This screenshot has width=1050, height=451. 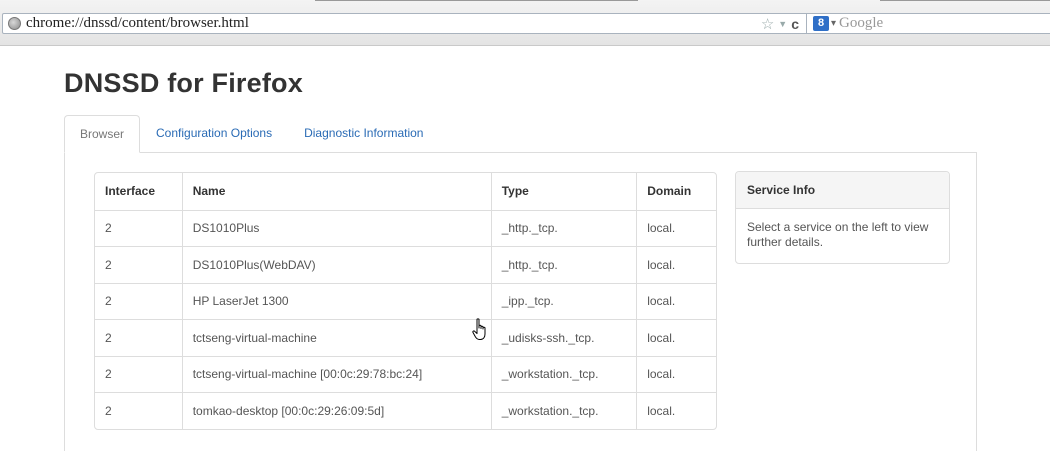 I want to click on column-header-type: Type, so click(x=563, y=191).